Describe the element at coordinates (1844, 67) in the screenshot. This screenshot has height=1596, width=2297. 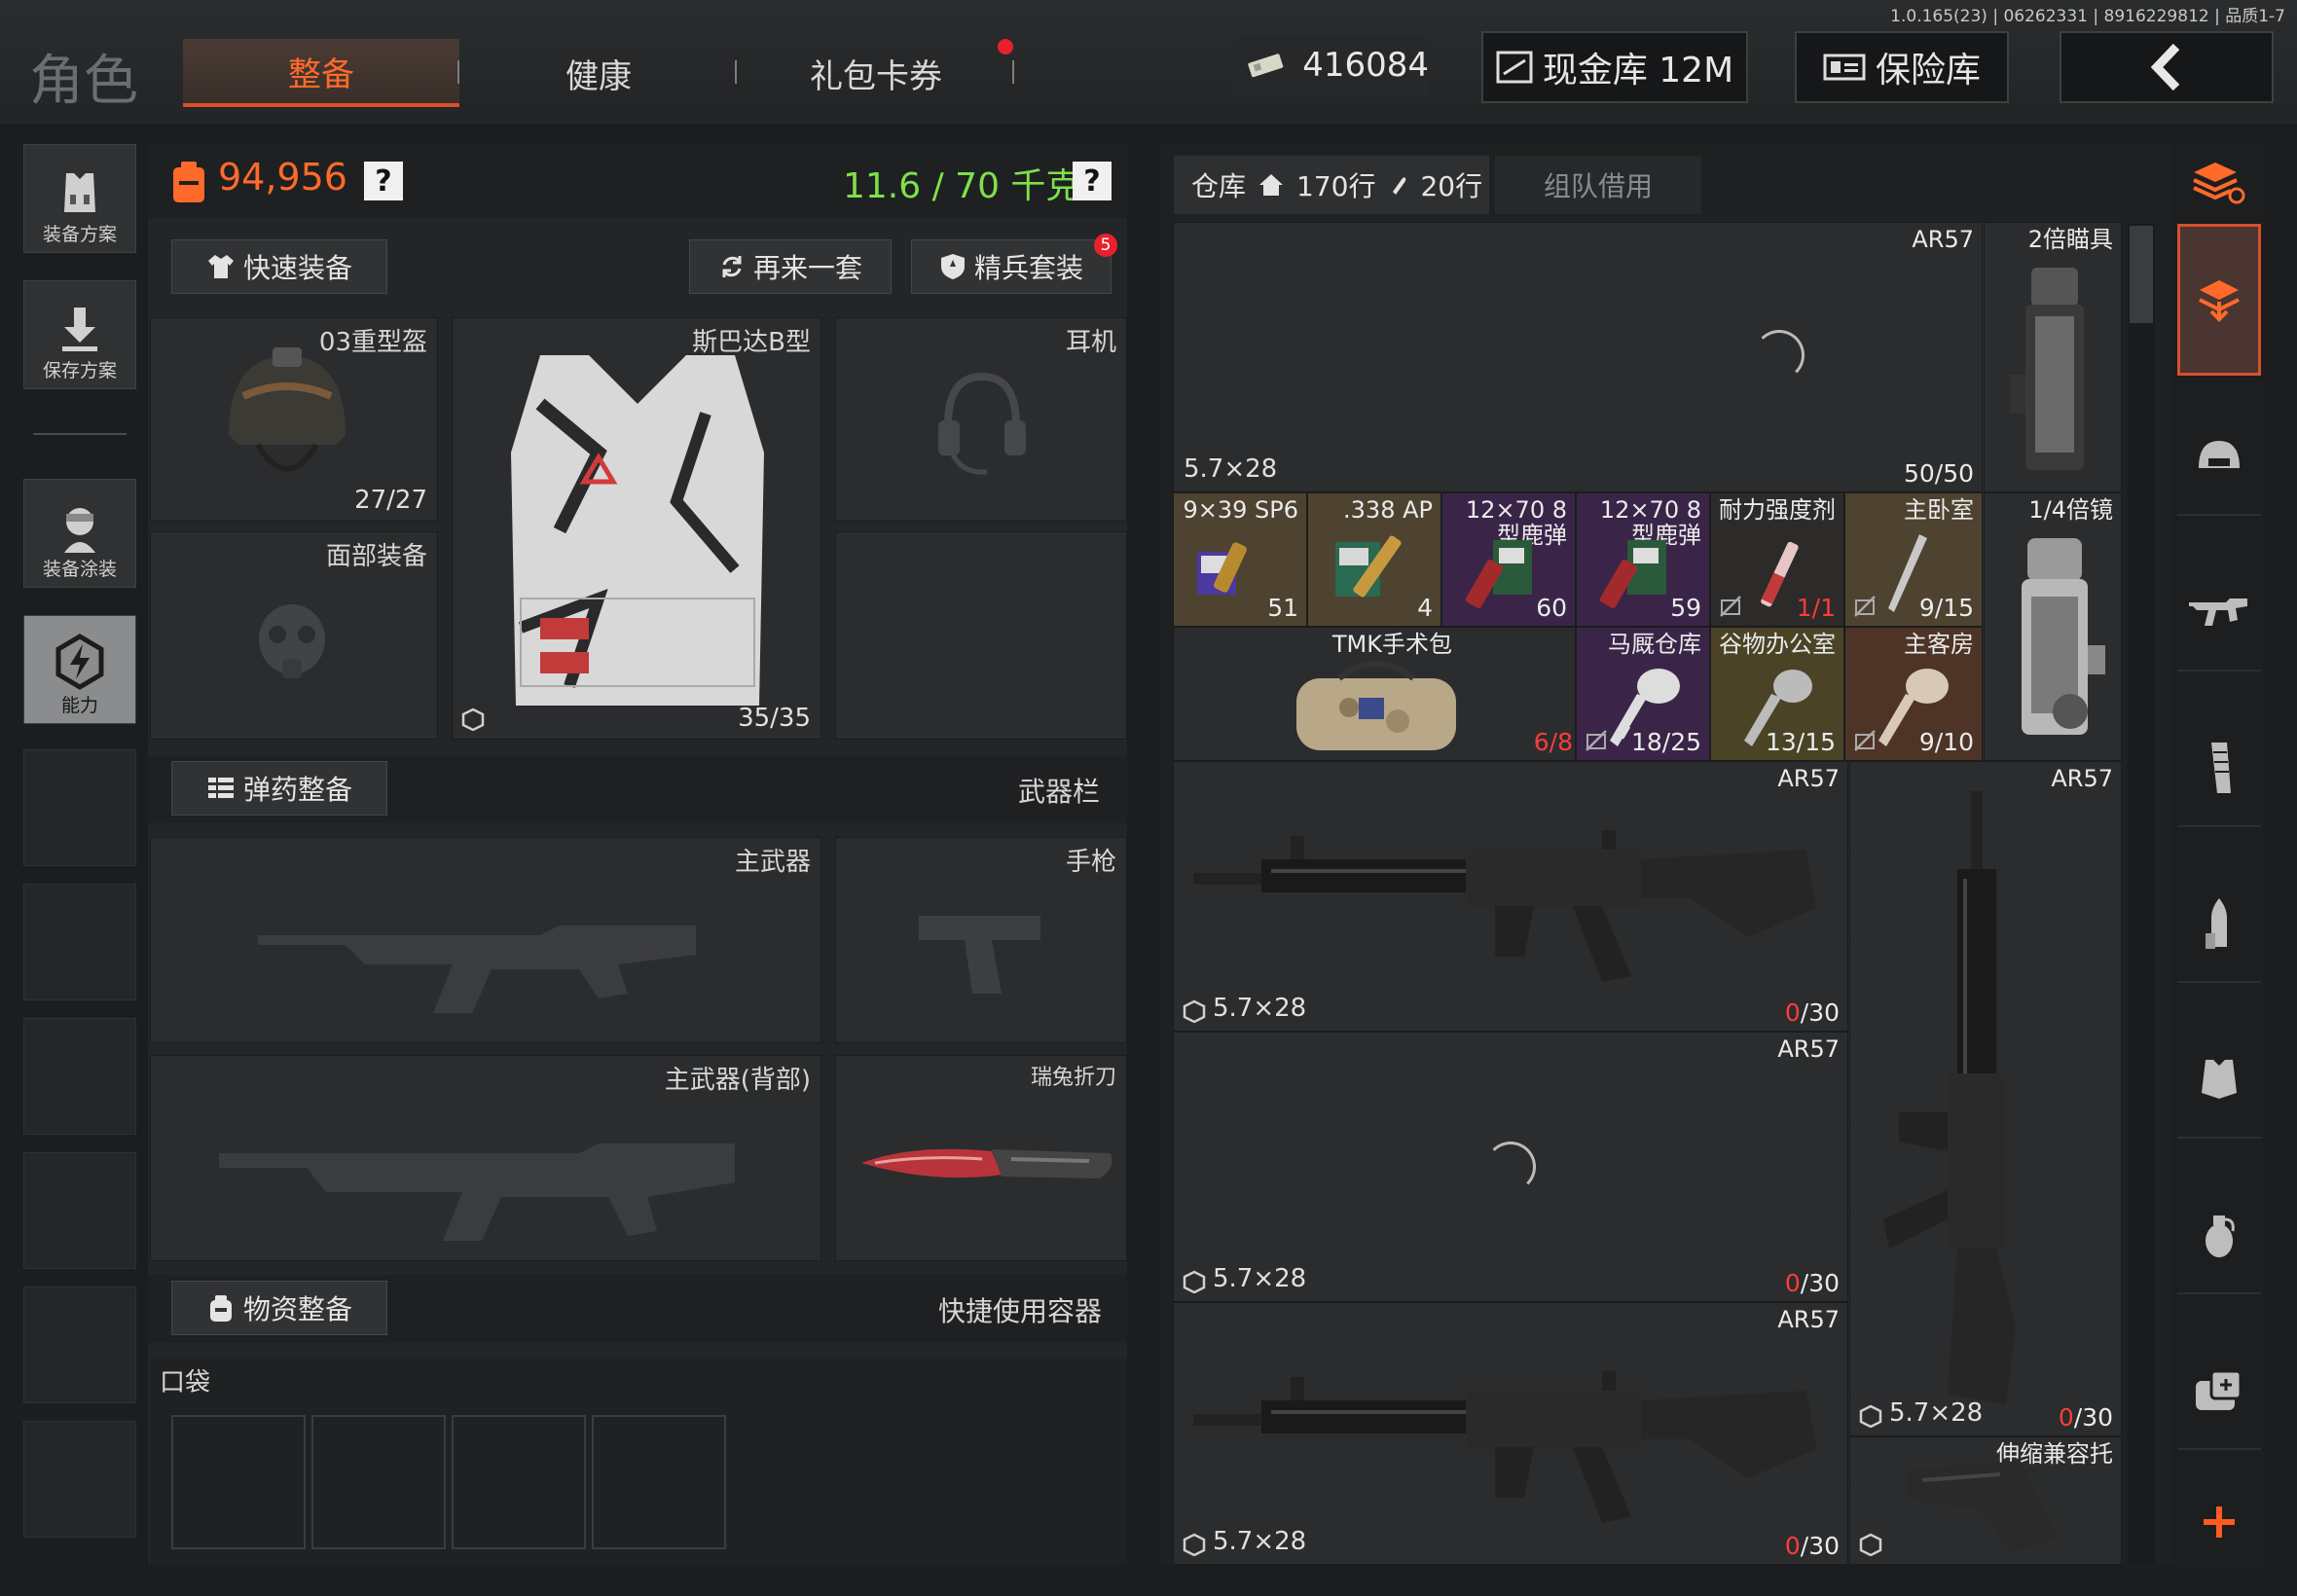
I see `safe-icon` at that location.